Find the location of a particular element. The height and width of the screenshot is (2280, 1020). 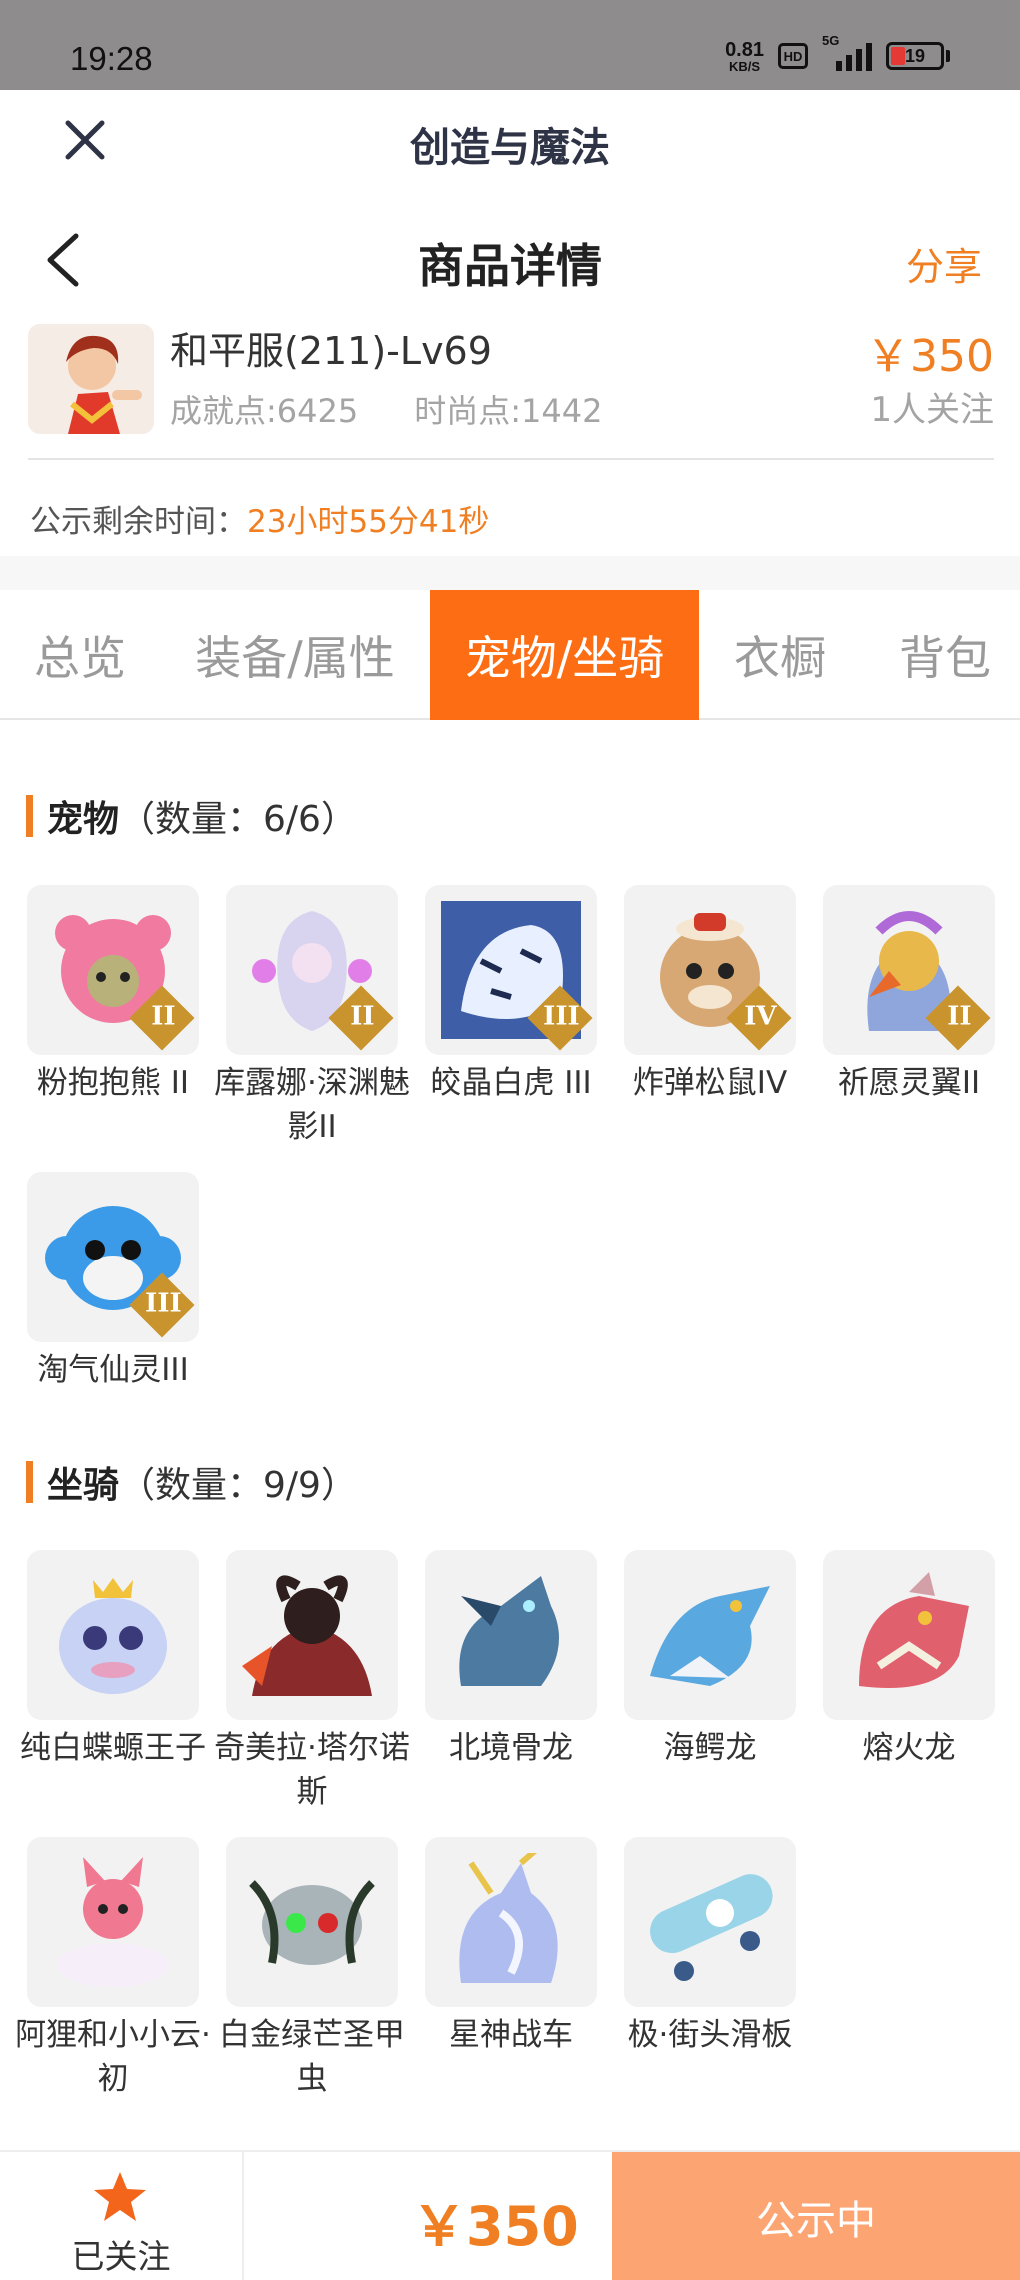

pet-name: 炸弹松鼠IV is located at coordinates (710, 1083).